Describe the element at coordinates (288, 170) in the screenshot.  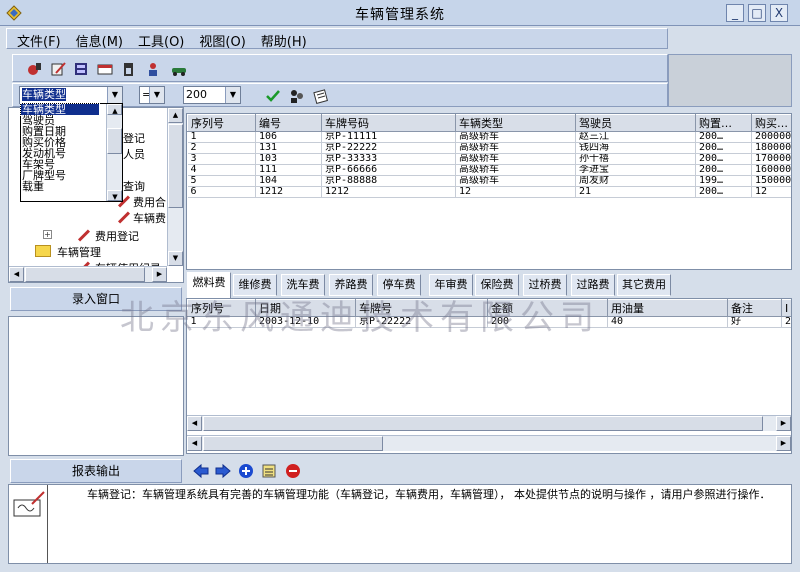
I see `table-cell: 111` at that location.